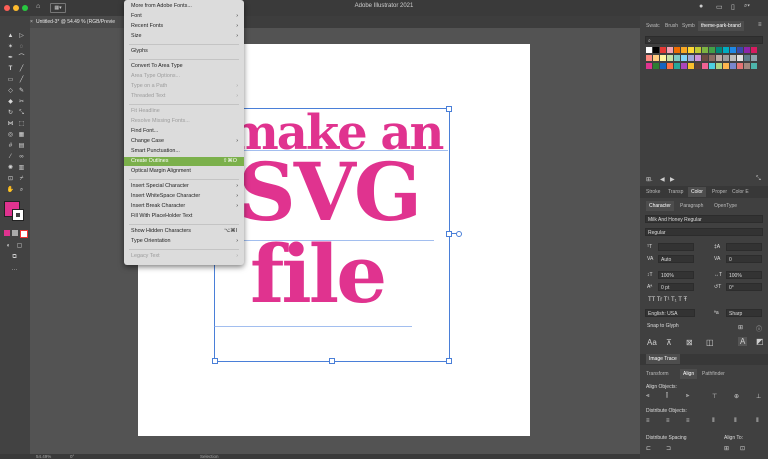  Describe the element at coordinates (676, 275) in the screenshot. I see `vertical-scale-field: 100%` at that location.